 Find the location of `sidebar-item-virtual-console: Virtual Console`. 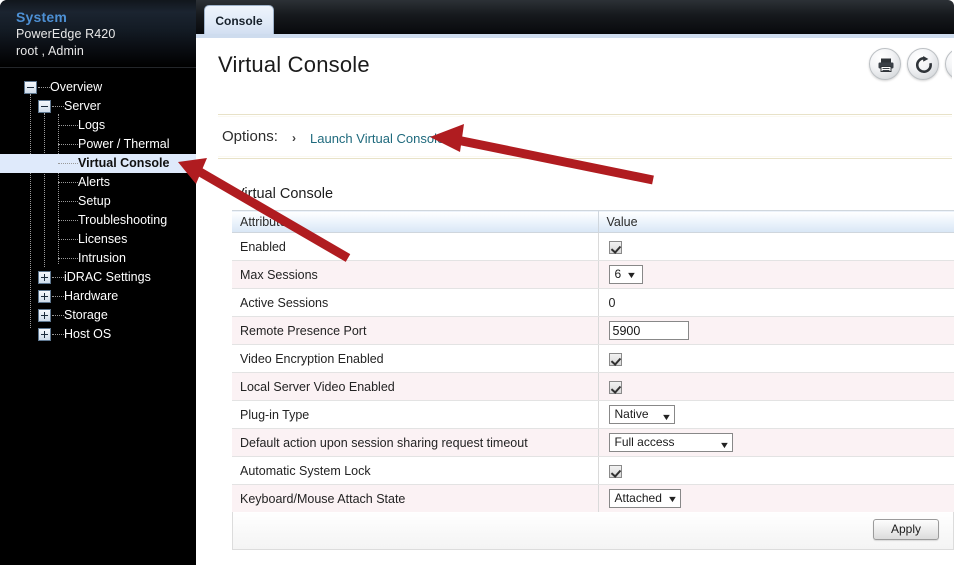

sidebar-item-virtual-console: Virtual Console is located at coordinates (98, 163).